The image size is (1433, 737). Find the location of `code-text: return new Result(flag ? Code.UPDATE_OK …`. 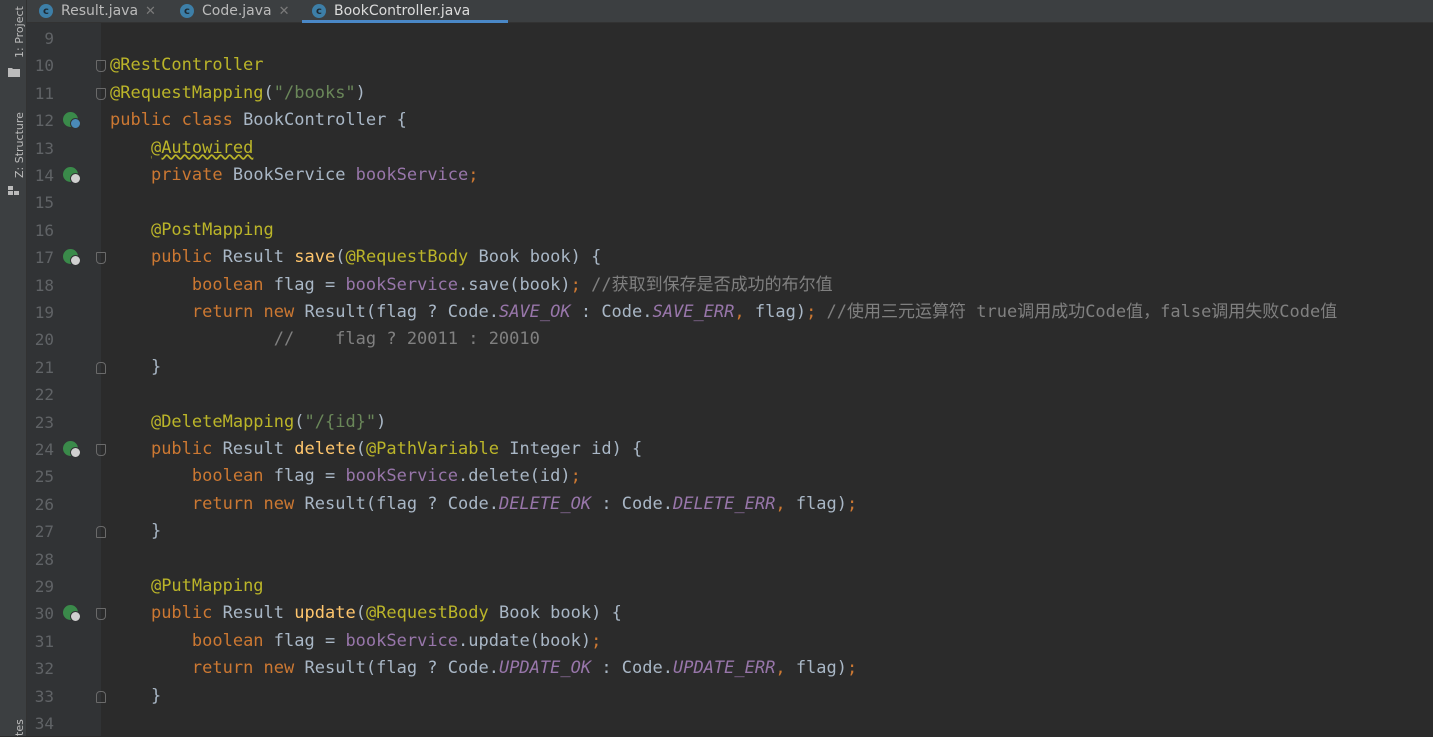

code-text: return new Result(flag ? Code.UPDATE_OK … is located at coordinates (524, 668).